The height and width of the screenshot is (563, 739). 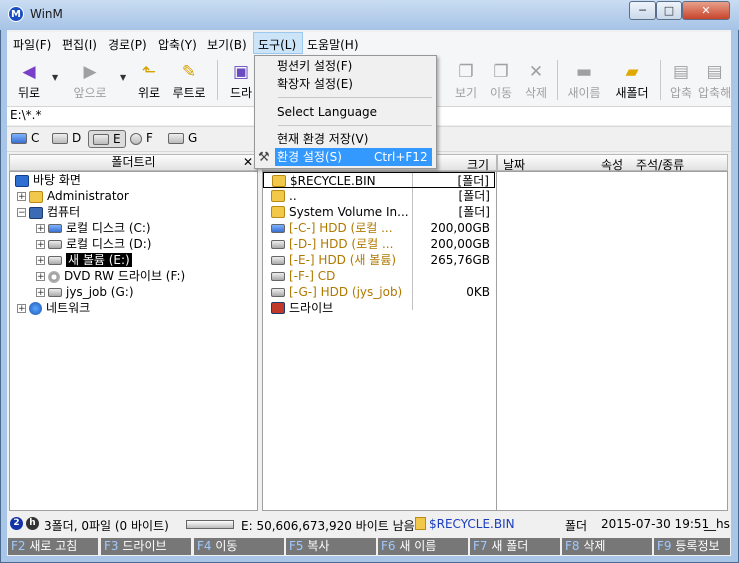 I want to click on back-button: ◀ 뒤로, so click(x=29, y=83).